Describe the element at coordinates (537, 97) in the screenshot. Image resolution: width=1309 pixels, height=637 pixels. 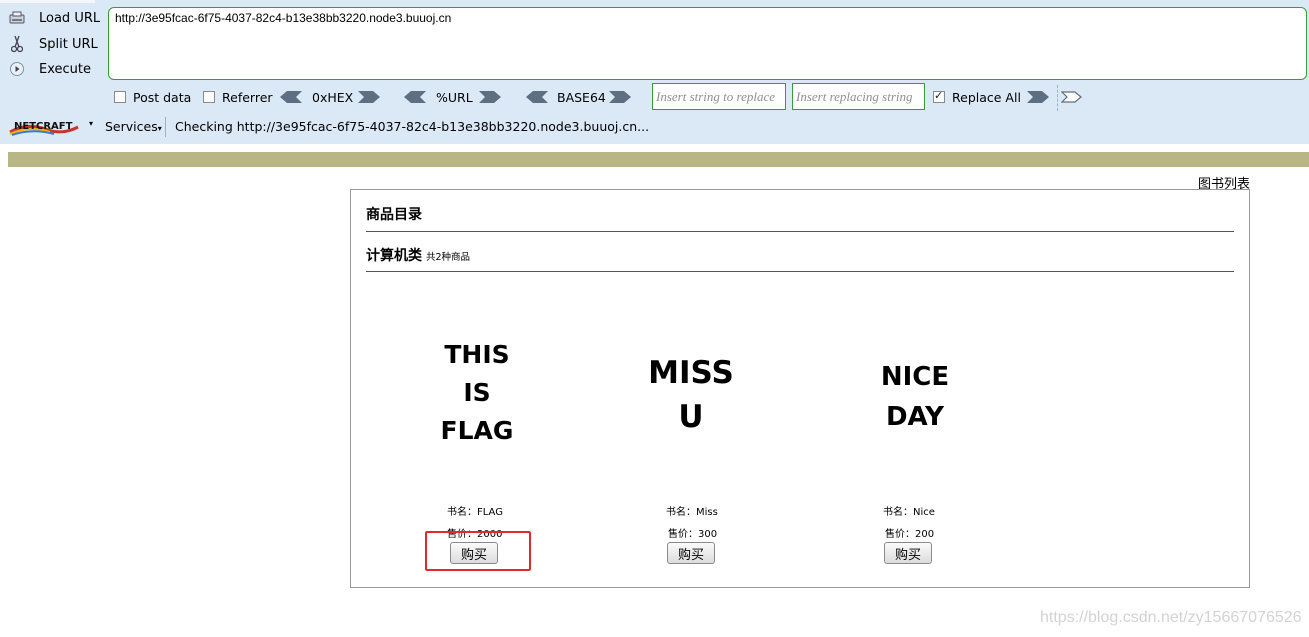
I see `base64-decode-arrow-icon` at that location.